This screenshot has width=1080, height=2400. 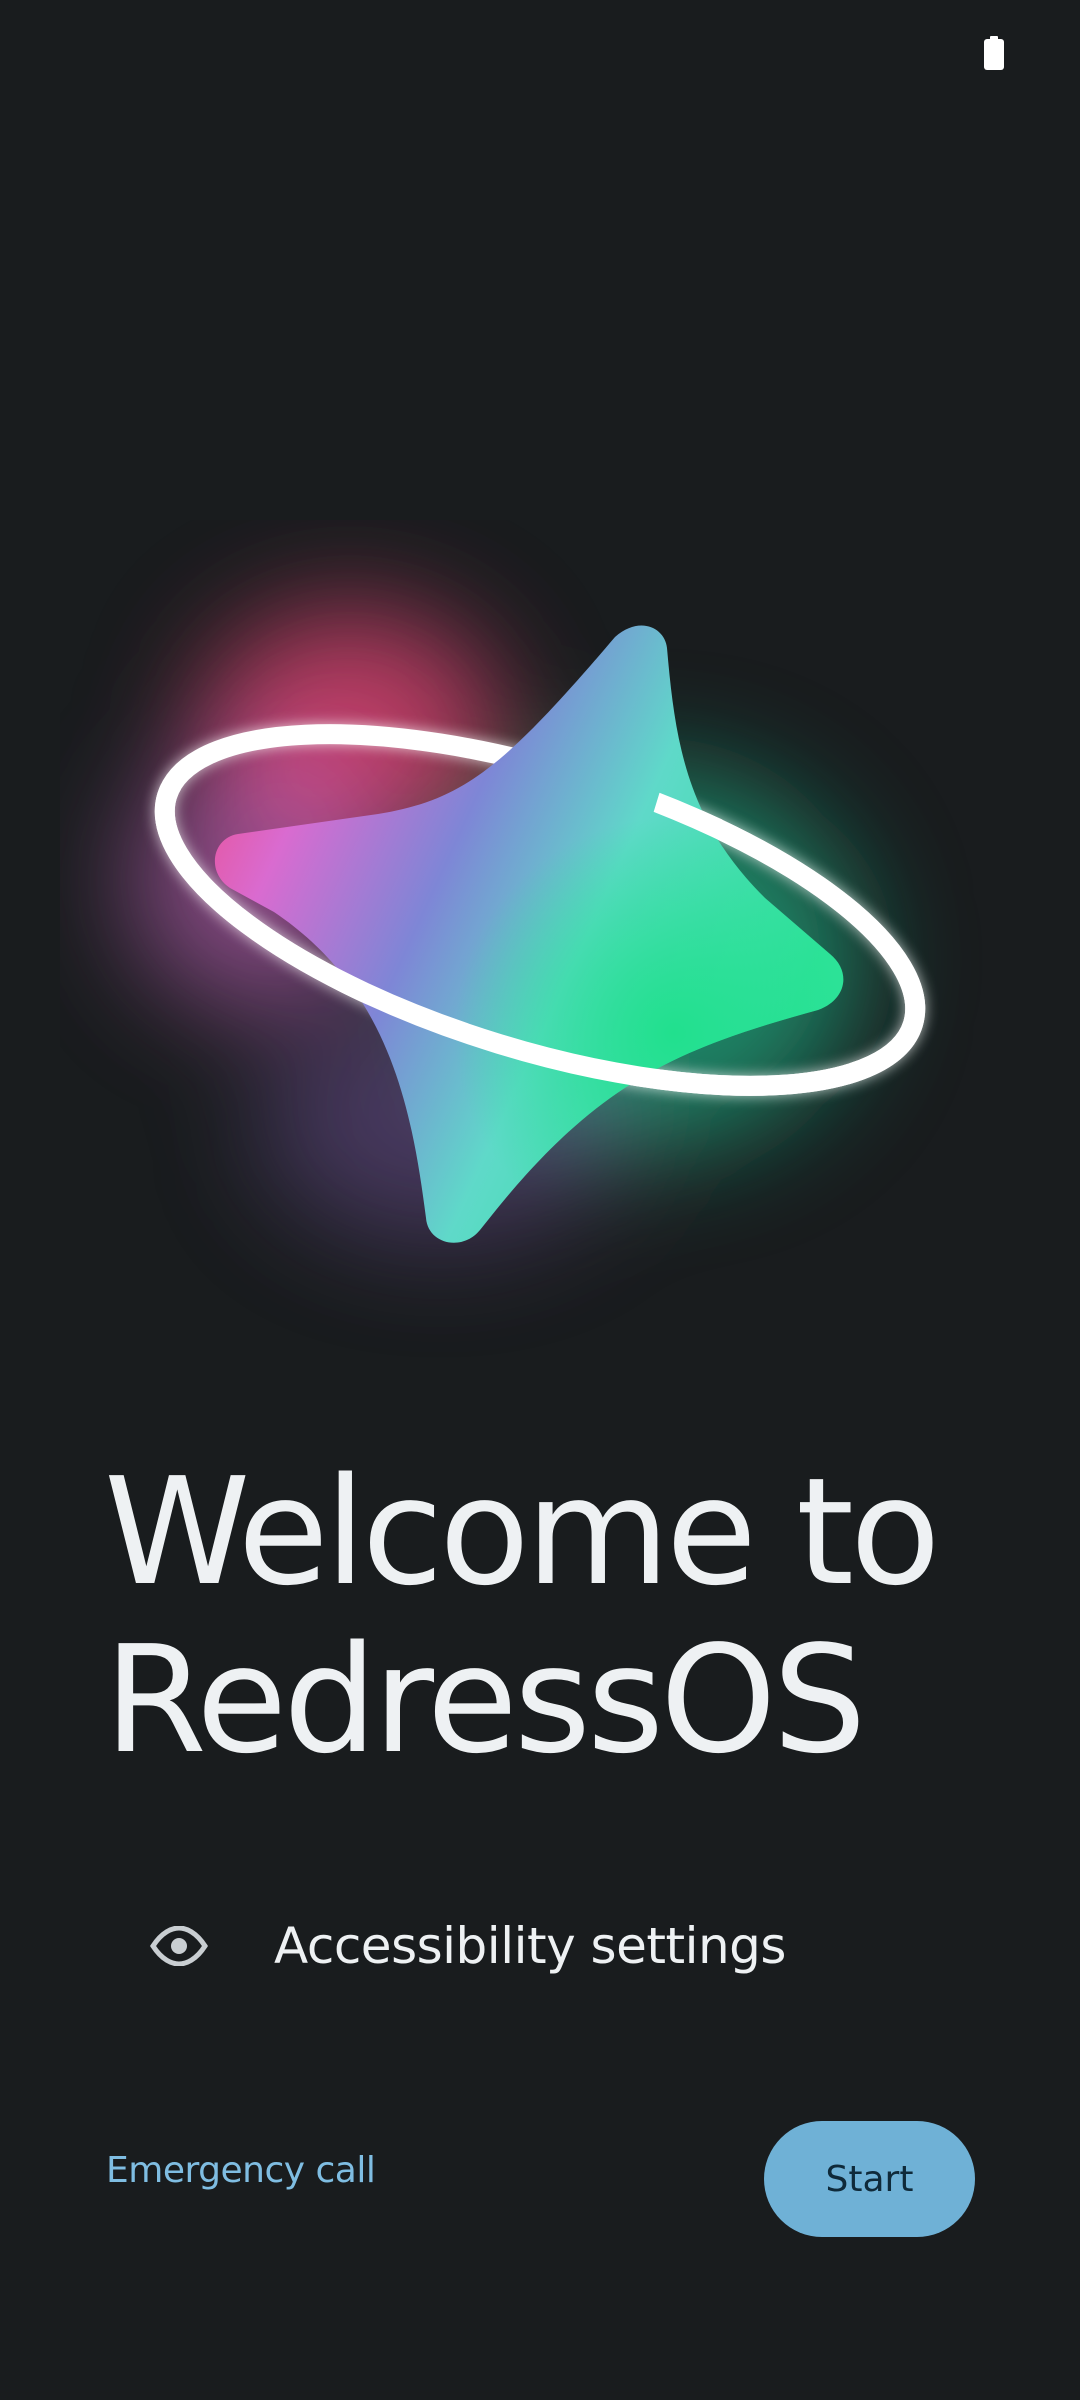 I want to click on eye-icon, so click(x=179, y=1946).